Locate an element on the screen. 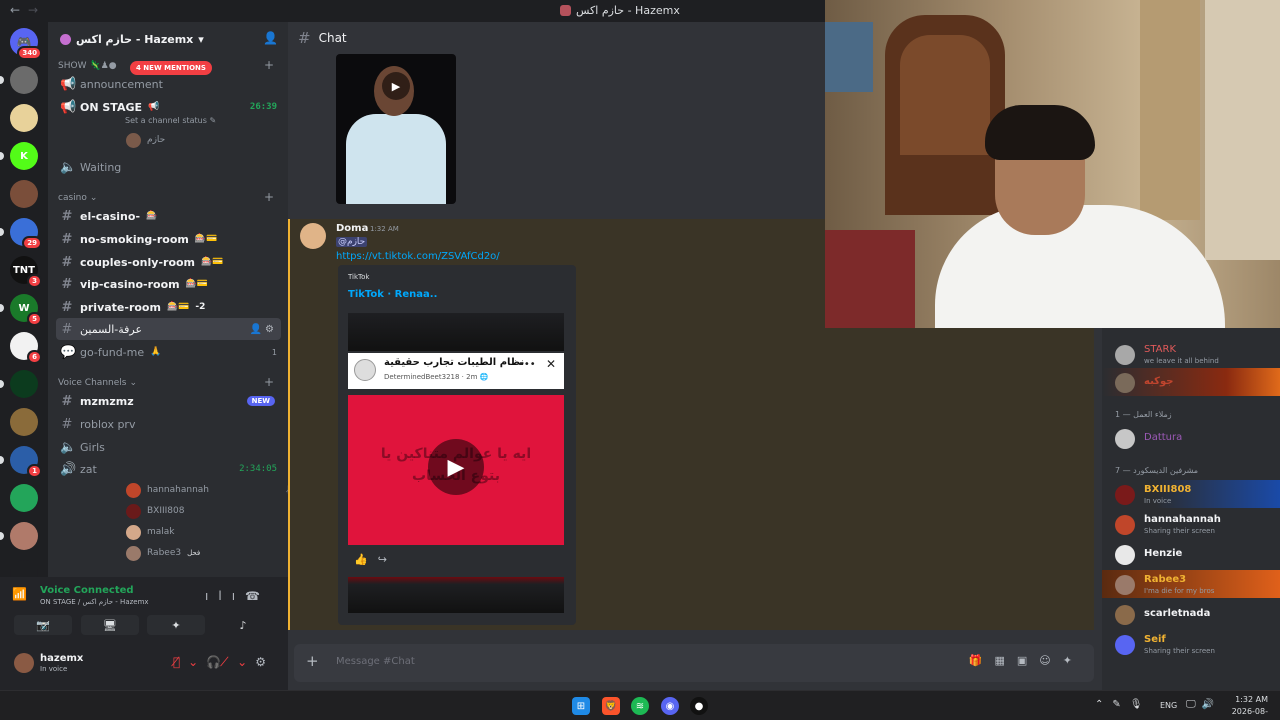  server-icon: 29 is located at coordinates (26, 234).